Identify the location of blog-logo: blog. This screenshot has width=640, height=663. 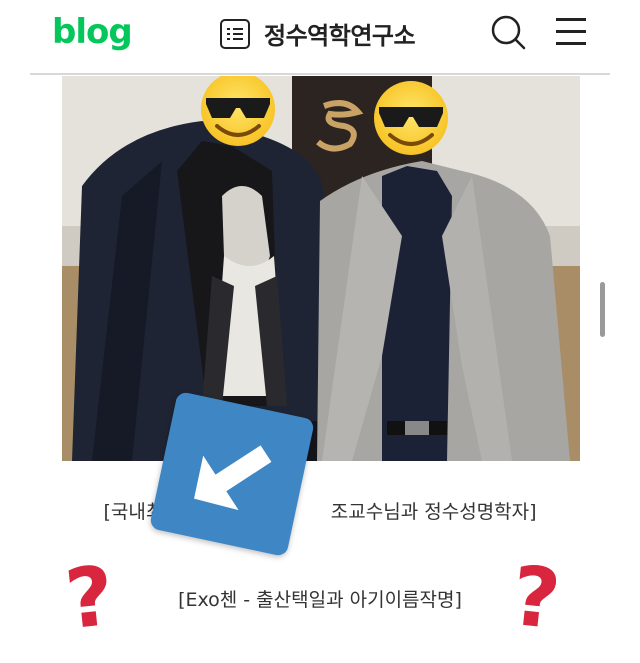
(92, 32).